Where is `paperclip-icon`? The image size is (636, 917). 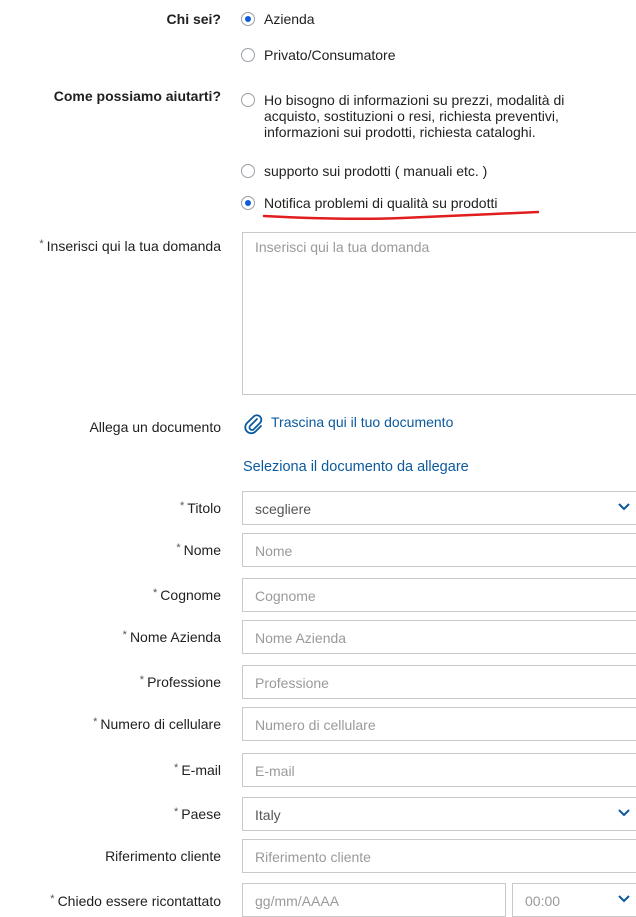 paperclip-icon is located at coordinates (253, 424).